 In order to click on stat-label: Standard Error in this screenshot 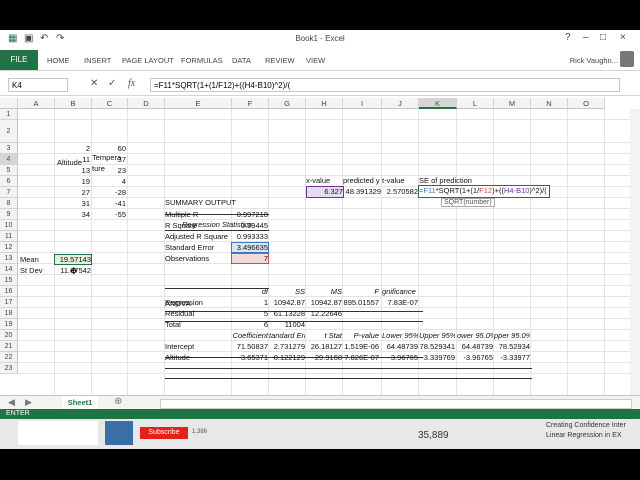, I will do `click(189, 247)`.